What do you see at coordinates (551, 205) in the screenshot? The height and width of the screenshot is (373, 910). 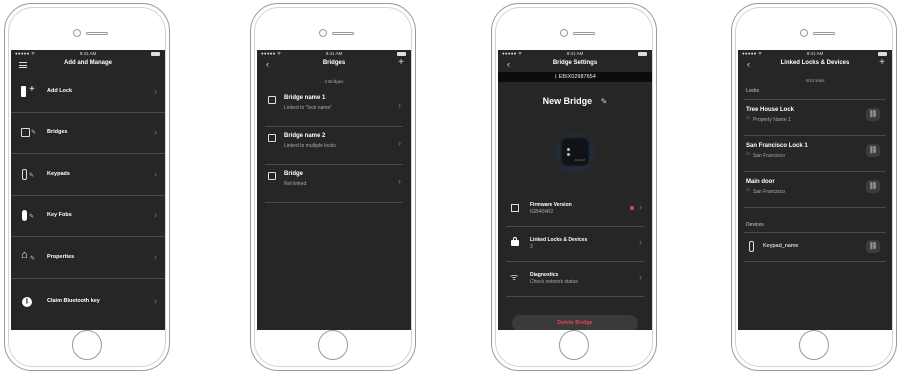 I see `setting-title: Firmware Version` at bounding box center [551, 205].